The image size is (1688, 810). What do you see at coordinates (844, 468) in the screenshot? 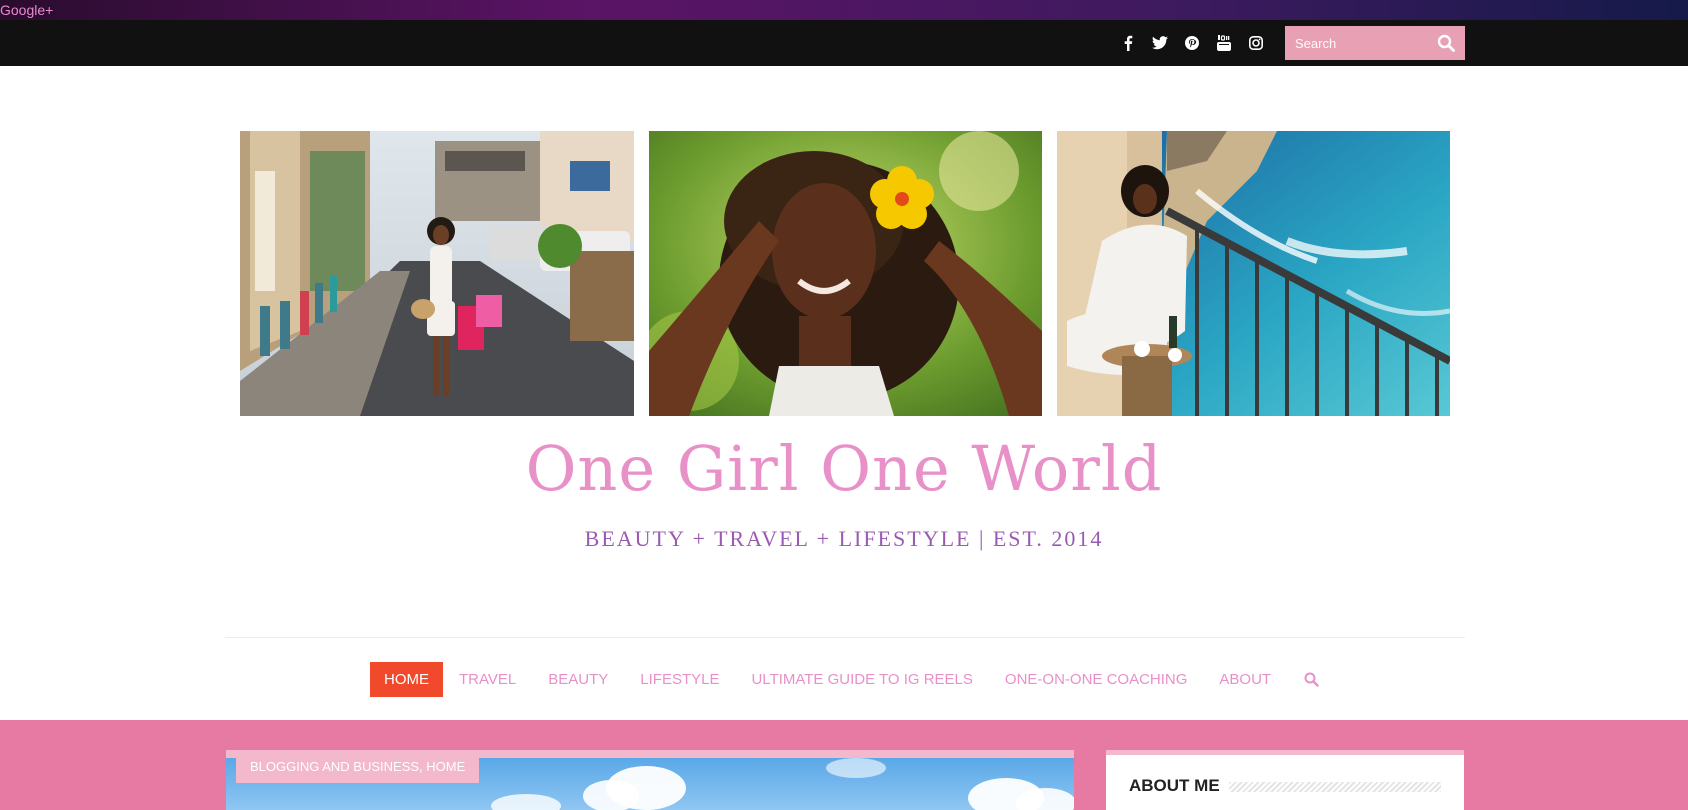
I see `blog-title: One Girl One World` at bounding box center [844, 468].